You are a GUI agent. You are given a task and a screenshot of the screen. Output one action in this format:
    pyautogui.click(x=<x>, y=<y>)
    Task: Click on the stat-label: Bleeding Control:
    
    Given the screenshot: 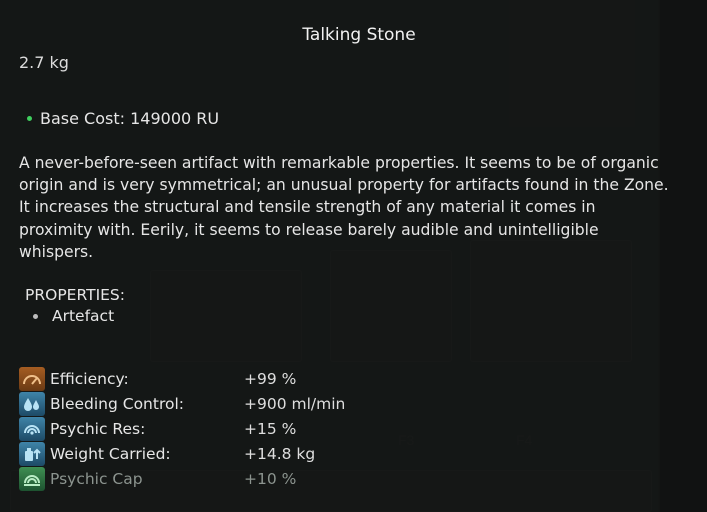 What is the action you would take?
    pyautogui.click(x=117, y=403)
    